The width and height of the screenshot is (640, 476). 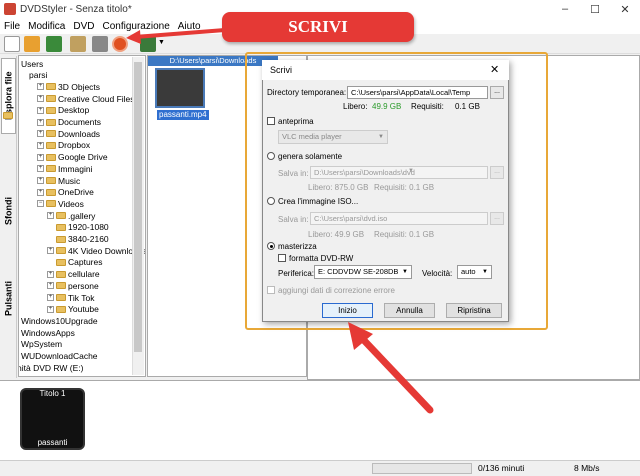 What do you see at coordinates (318, 27) in the screenshot?
I see `scrivi-callout: SCRIVI` at bounding box center [318, 27].